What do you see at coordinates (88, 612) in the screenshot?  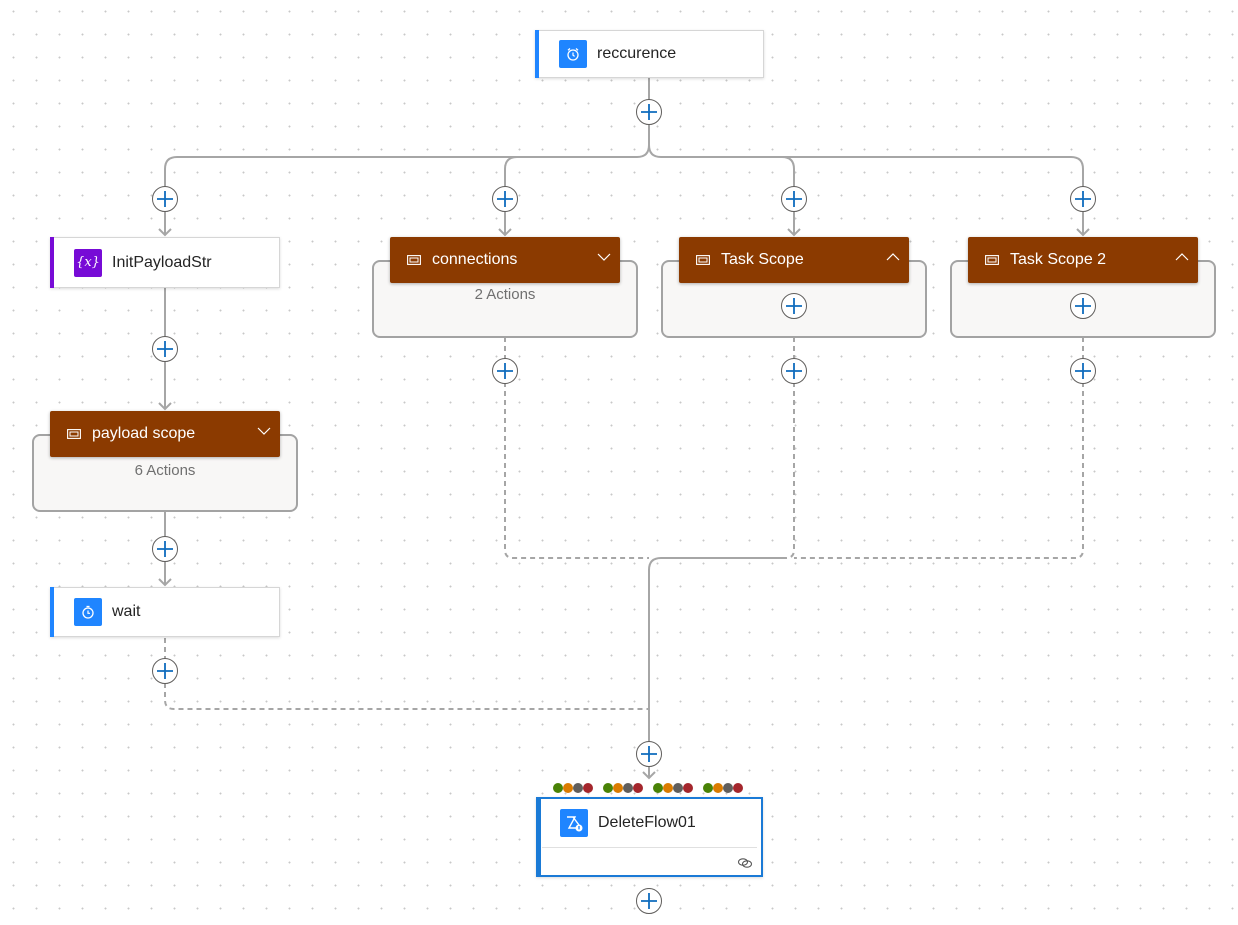 I see `stopwatch-icon` at bounding box center [88, 612].